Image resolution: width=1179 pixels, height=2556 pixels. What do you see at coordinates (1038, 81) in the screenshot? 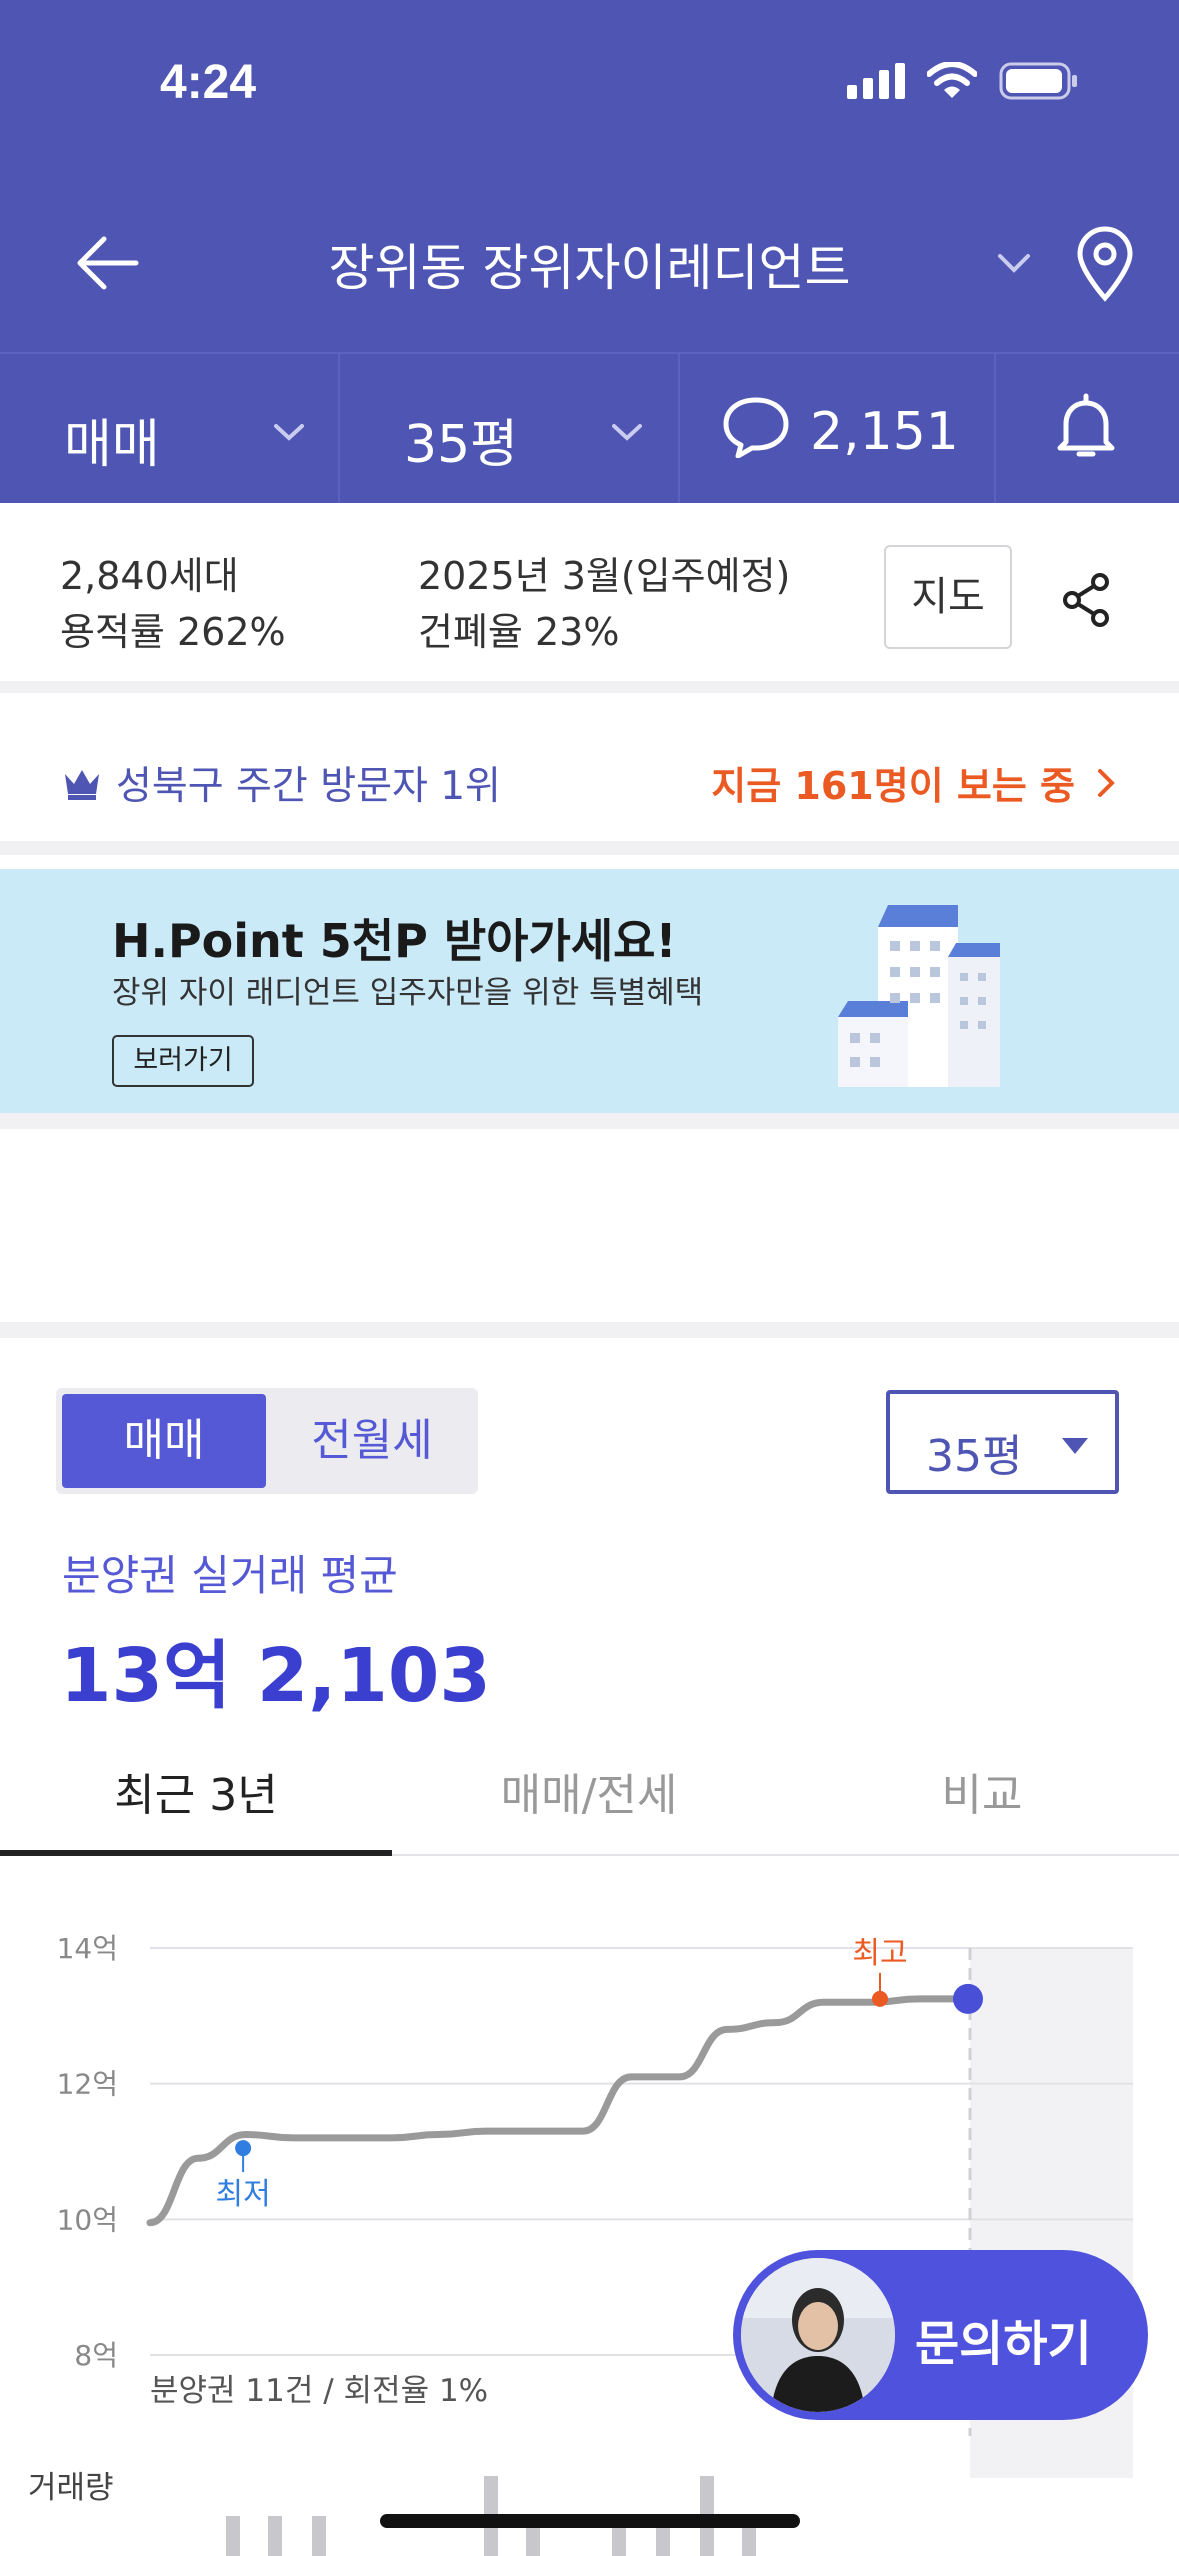
I see `battery-icon` at bounding box center [1038, 81].